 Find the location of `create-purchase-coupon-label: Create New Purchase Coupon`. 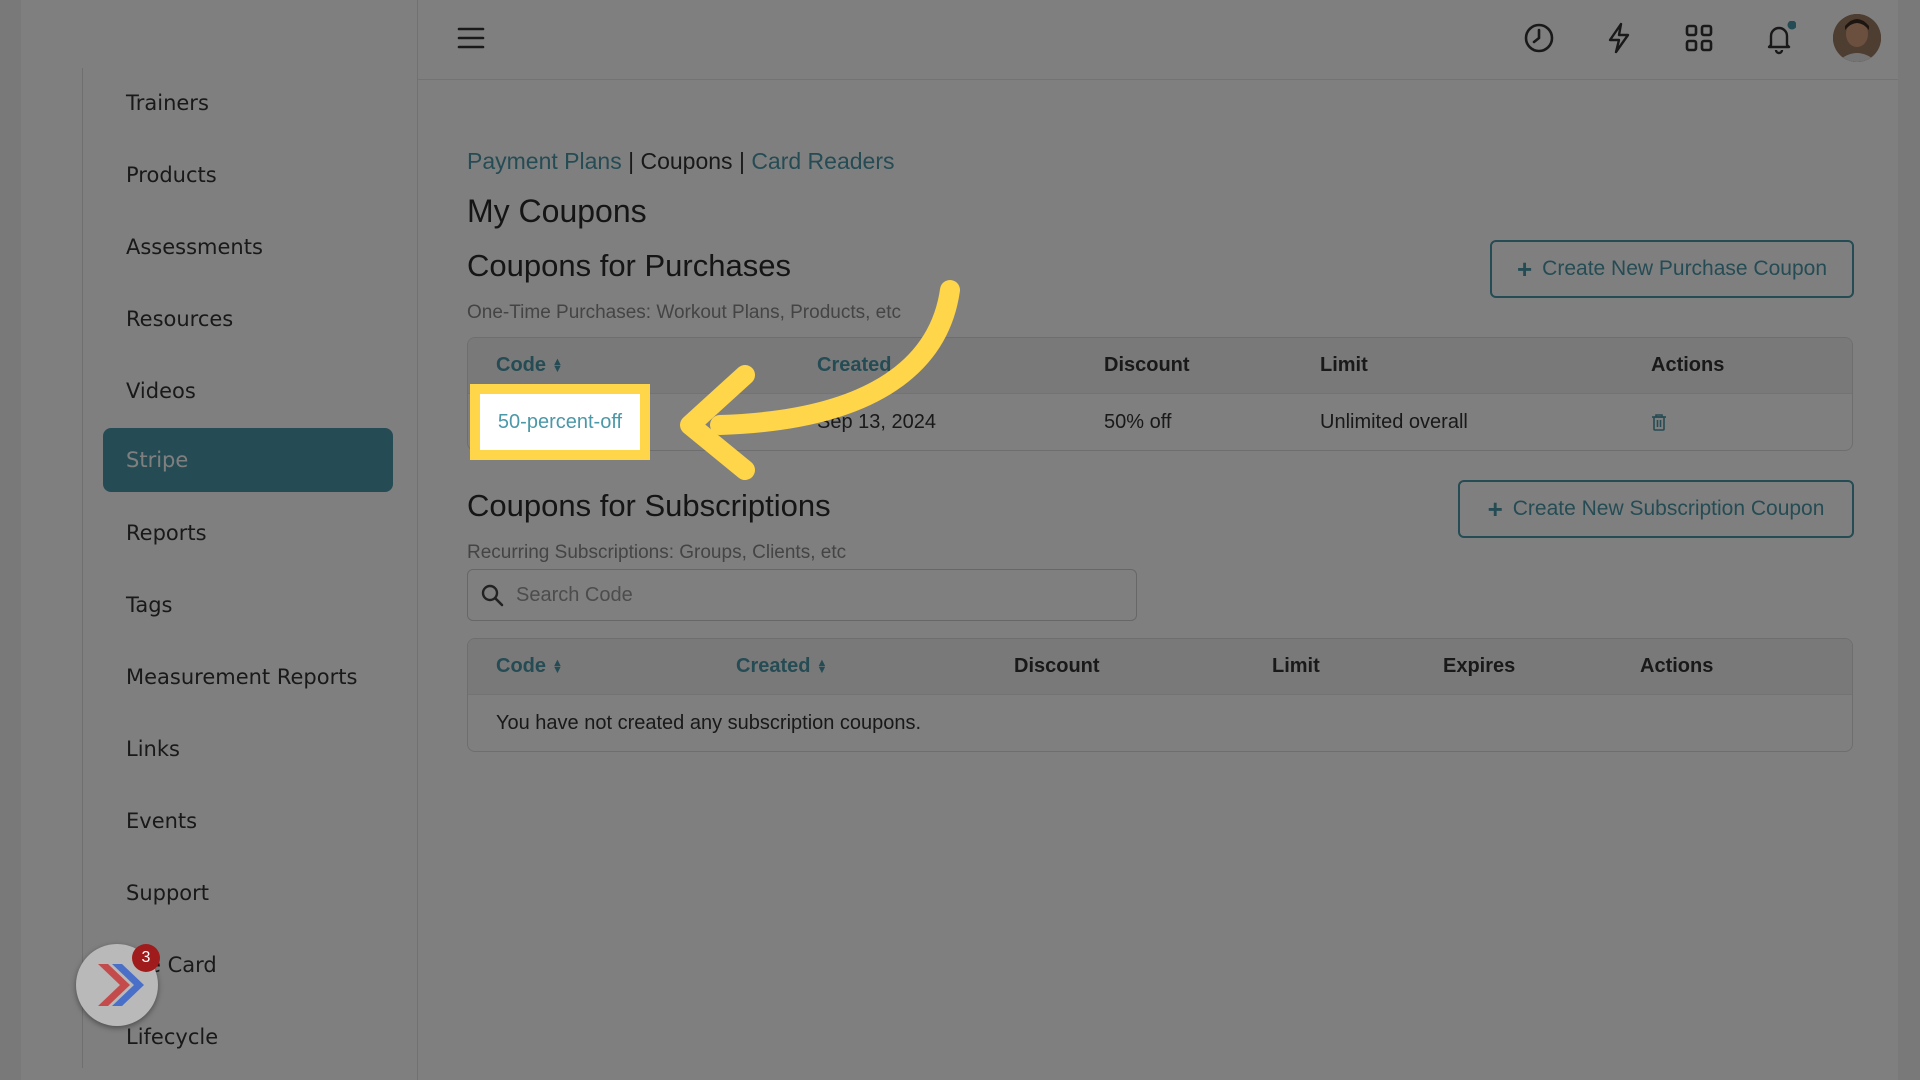

create-purchase-coupon-label: Create New Purchase Coupon is located at coordinates (1684, 268).